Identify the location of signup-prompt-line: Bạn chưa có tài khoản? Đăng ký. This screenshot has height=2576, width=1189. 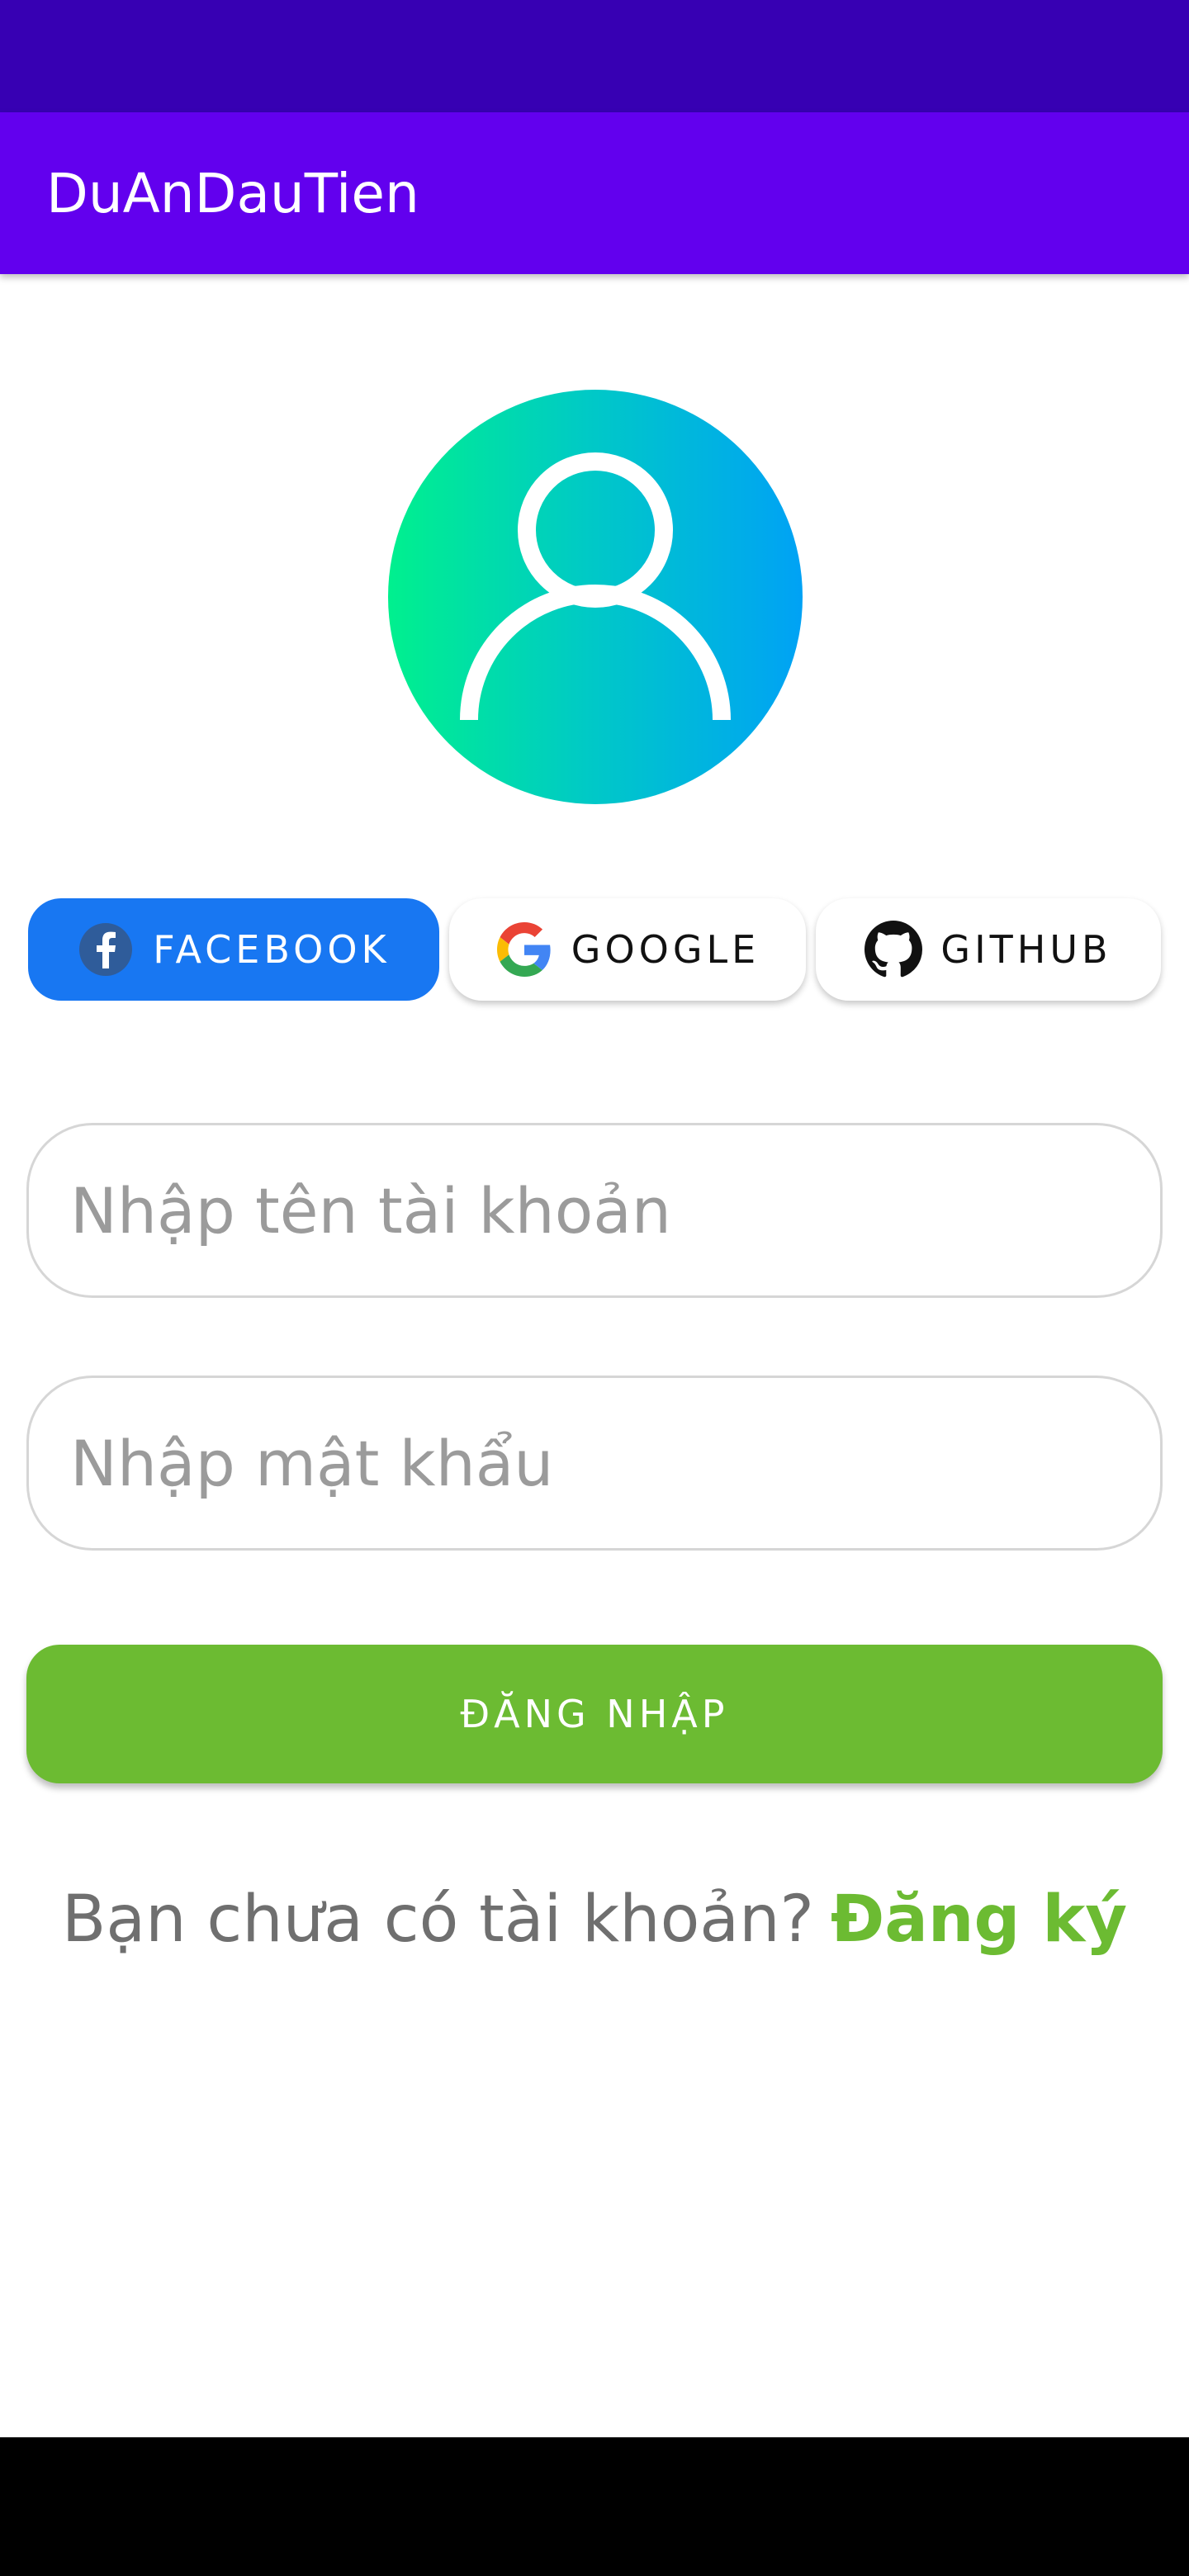
(594, 1919).